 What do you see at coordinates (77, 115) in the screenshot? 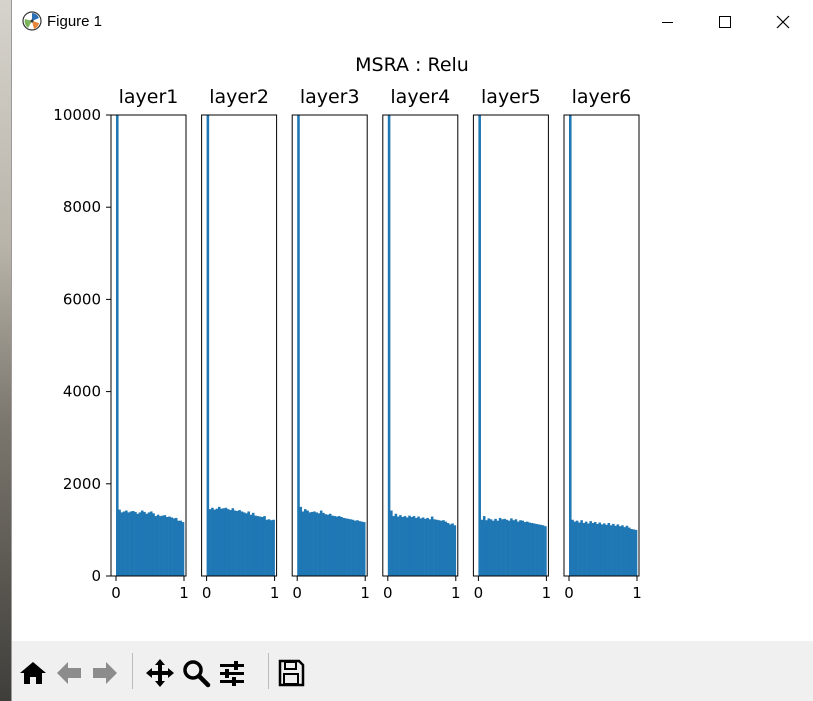
I see `y-tick-label: 10000` at bounding box center [77, 115].